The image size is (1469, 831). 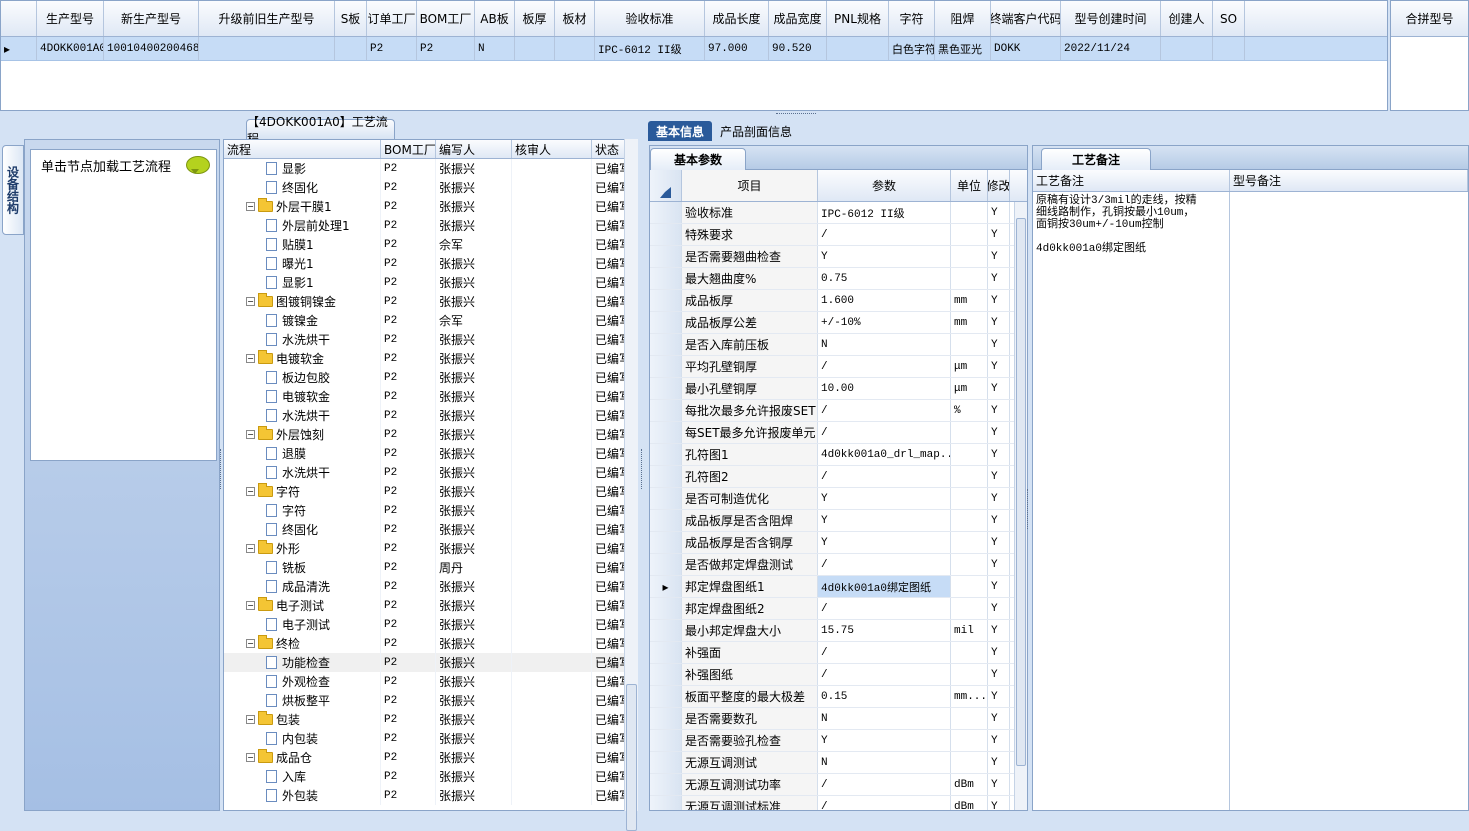 I want to click on param-row: 板面平整度的最大极差 0.15 mm... Y, so click(x=838, y=697).